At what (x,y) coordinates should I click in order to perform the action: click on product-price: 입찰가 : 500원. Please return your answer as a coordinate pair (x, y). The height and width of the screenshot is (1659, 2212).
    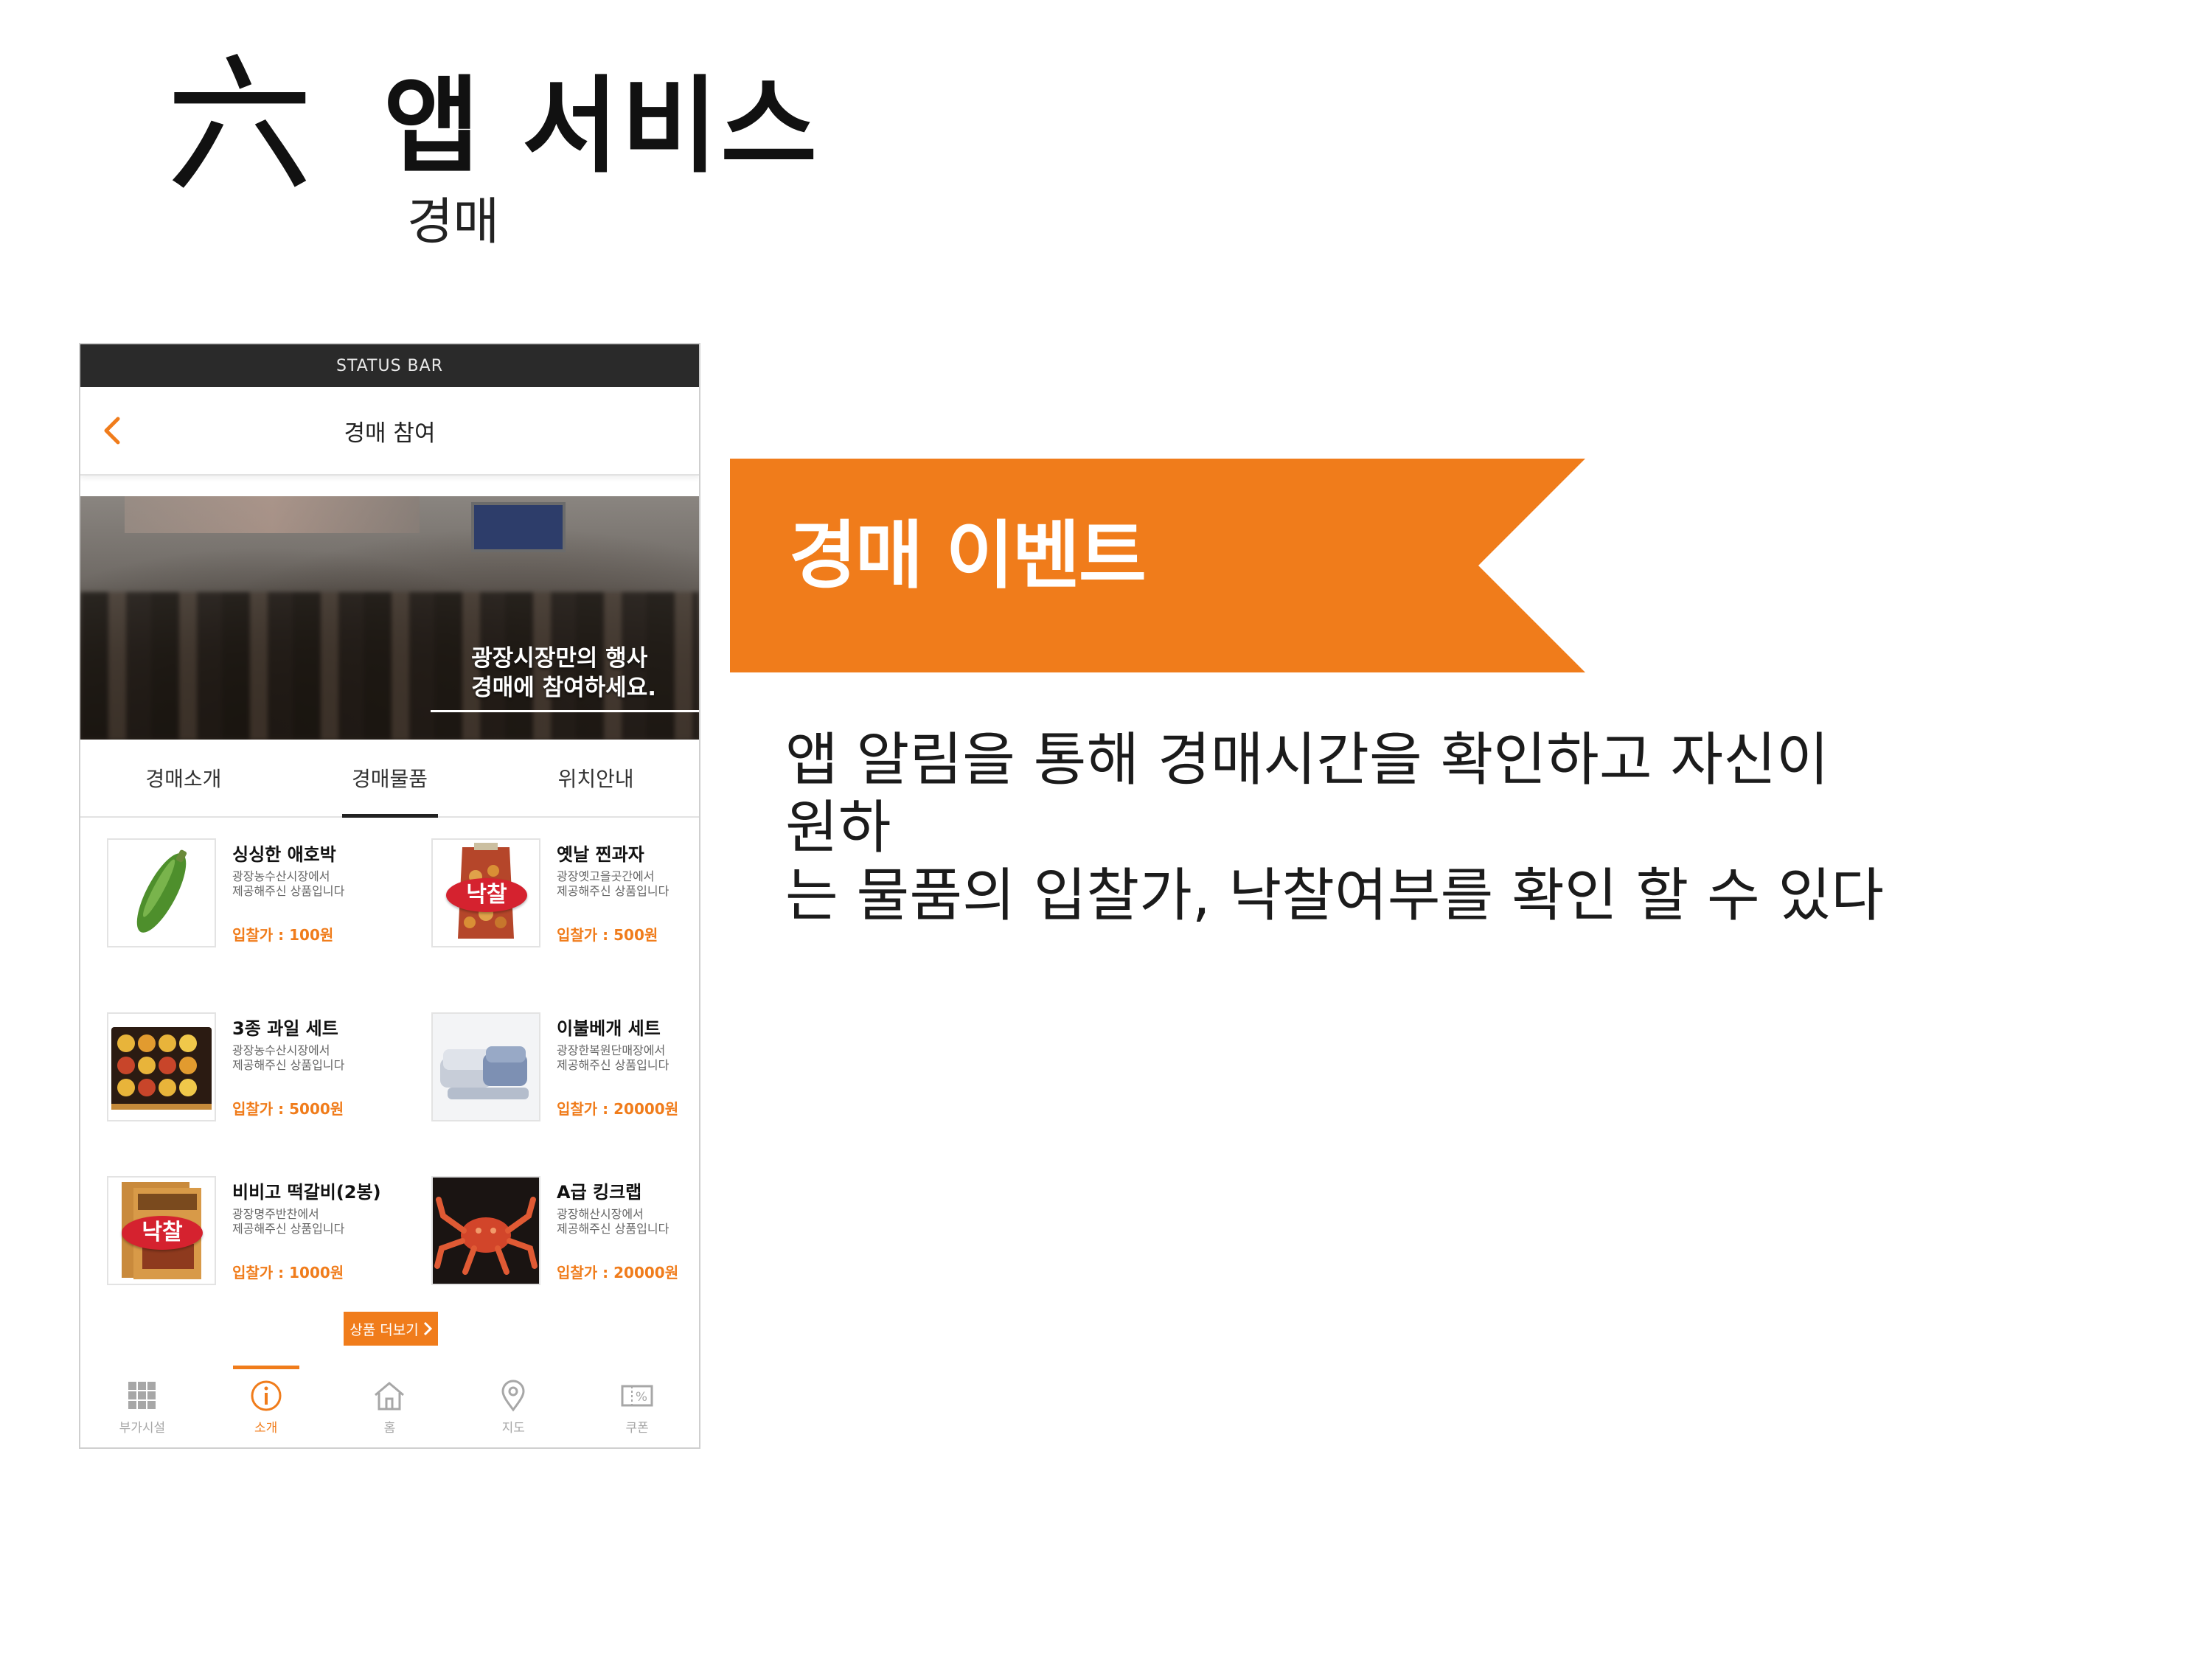
    Looking at the image, I should click on (607, 935).